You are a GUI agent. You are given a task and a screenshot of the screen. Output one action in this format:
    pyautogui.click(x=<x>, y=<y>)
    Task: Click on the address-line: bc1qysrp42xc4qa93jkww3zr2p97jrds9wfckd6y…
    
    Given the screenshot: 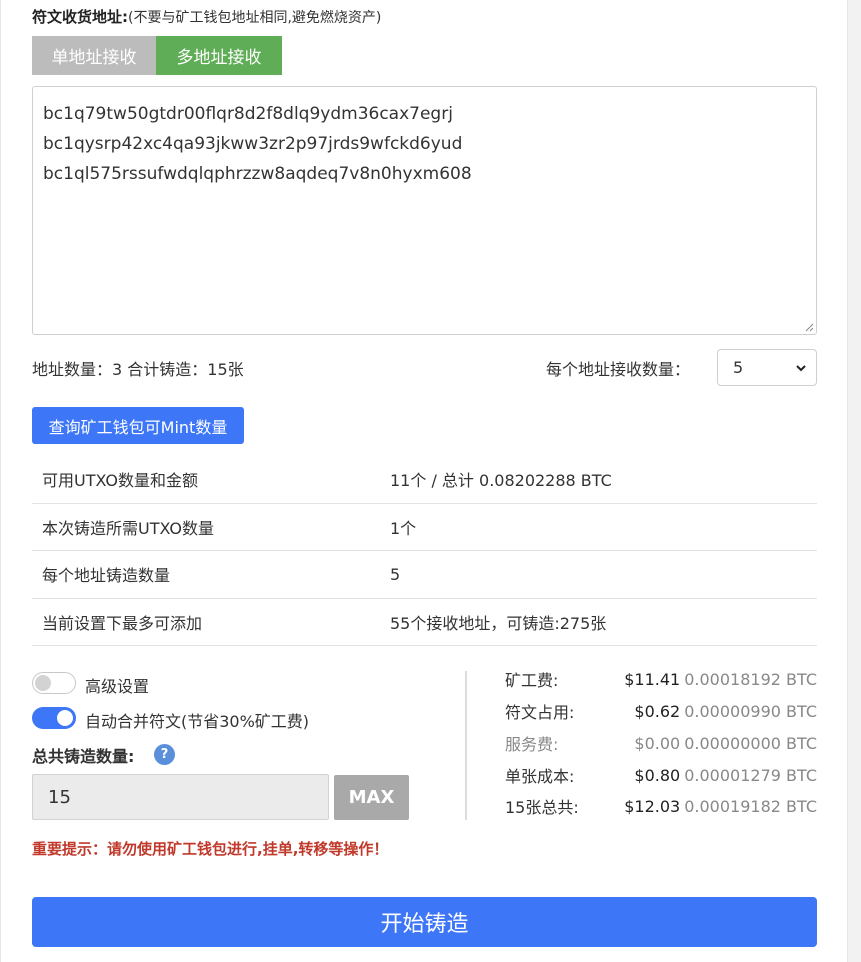 What is the action you would take?
    pyautogui.click(x=253, y=144)
    